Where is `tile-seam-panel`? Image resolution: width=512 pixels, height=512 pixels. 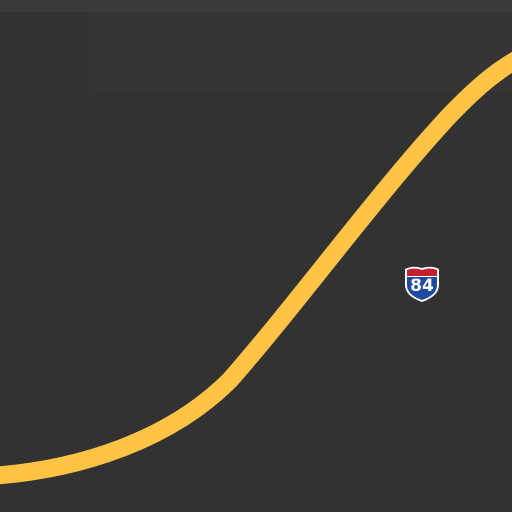 tile-seam-panel is located at coordinates (301, 52).